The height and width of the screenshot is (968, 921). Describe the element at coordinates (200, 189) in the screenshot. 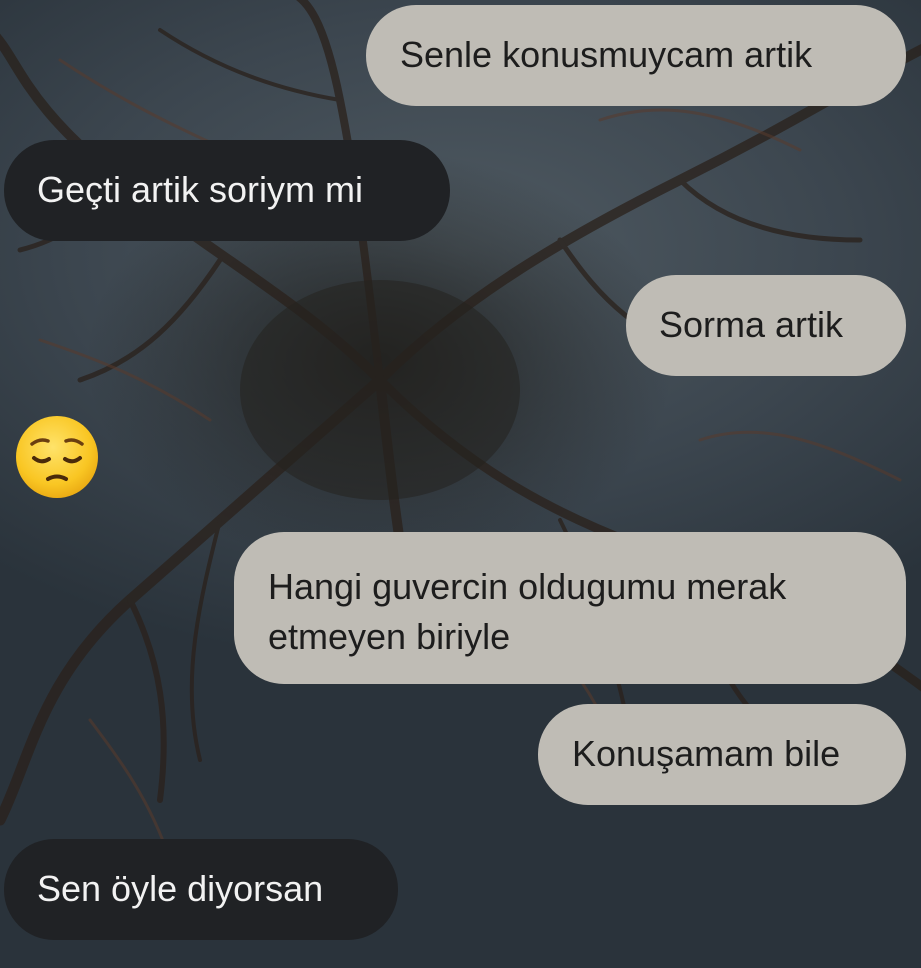

I see `message-text: Geçti artik soriym mi` at that location.